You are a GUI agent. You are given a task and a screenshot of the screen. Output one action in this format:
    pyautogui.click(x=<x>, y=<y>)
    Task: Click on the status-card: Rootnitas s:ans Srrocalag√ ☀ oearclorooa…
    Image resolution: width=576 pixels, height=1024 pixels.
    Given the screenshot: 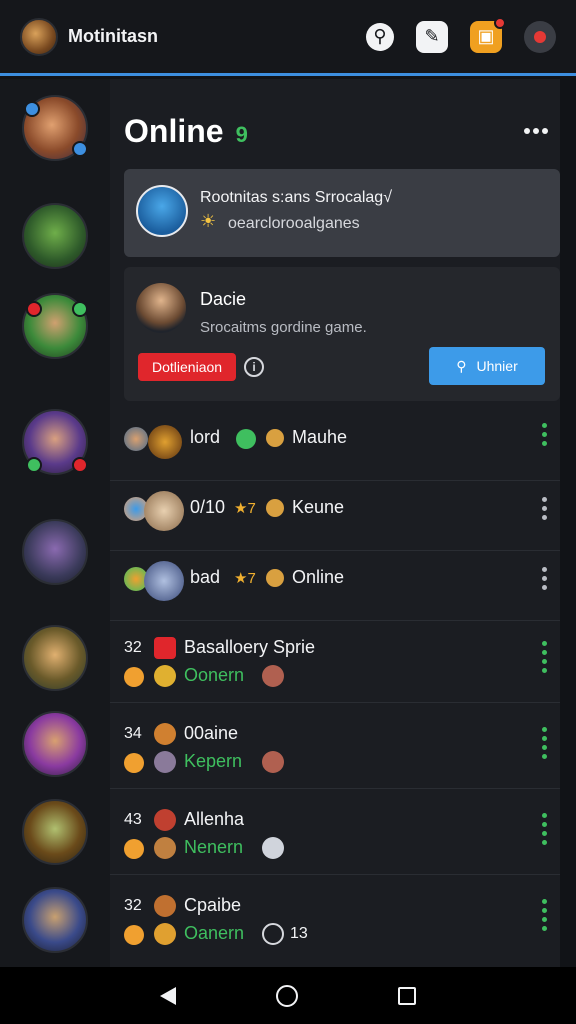 What is the action you would take?
    pyautogui.click(x=342, y=213)
    